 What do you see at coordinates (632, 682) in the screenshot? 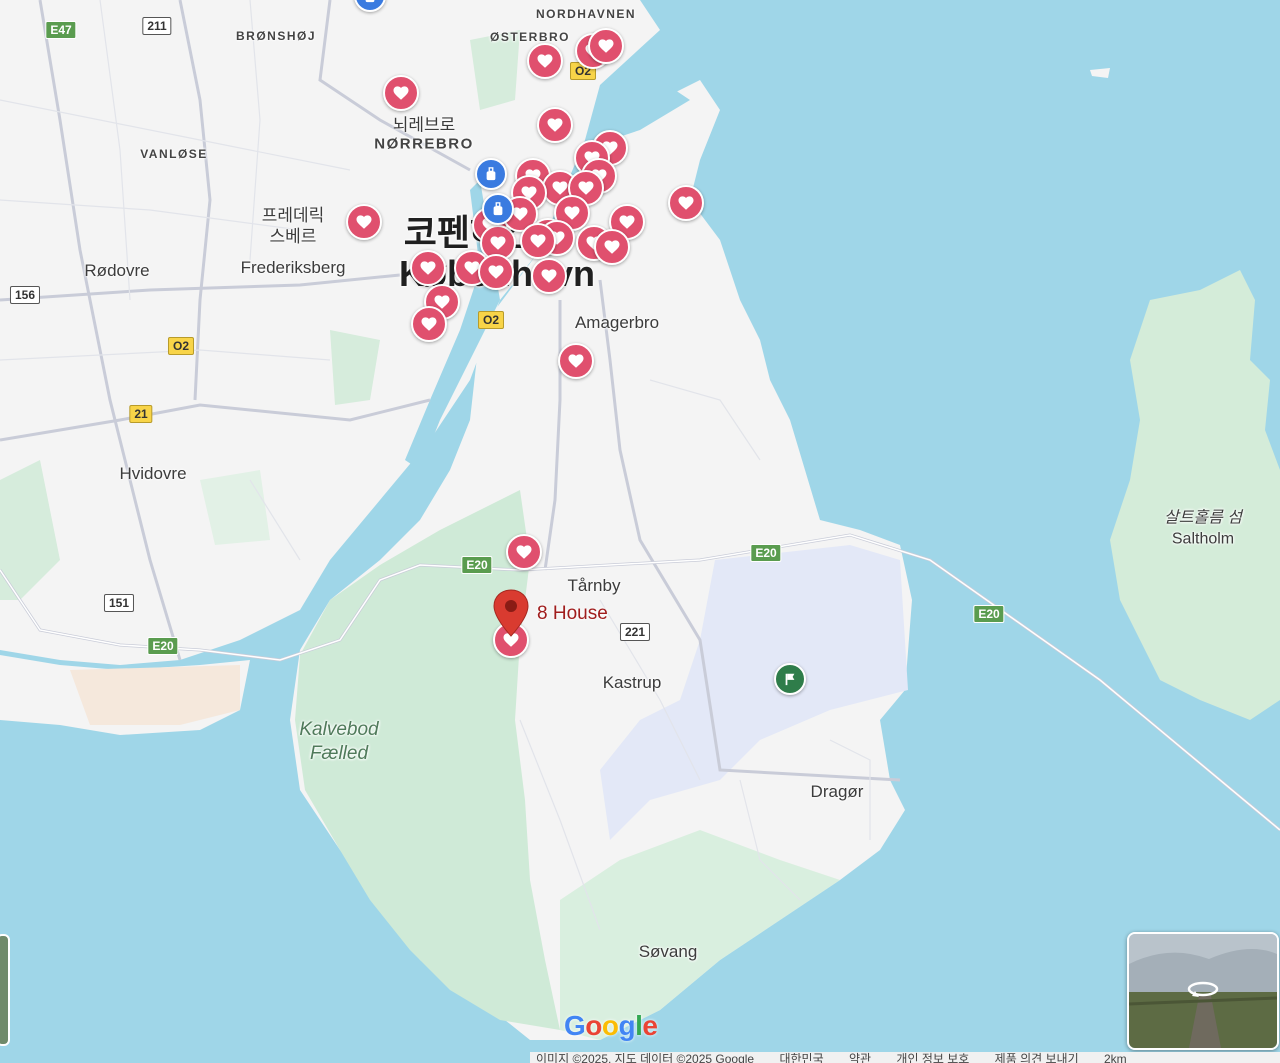
I see `place-kastrup: Kastrup` at bounding box center [632, 682].